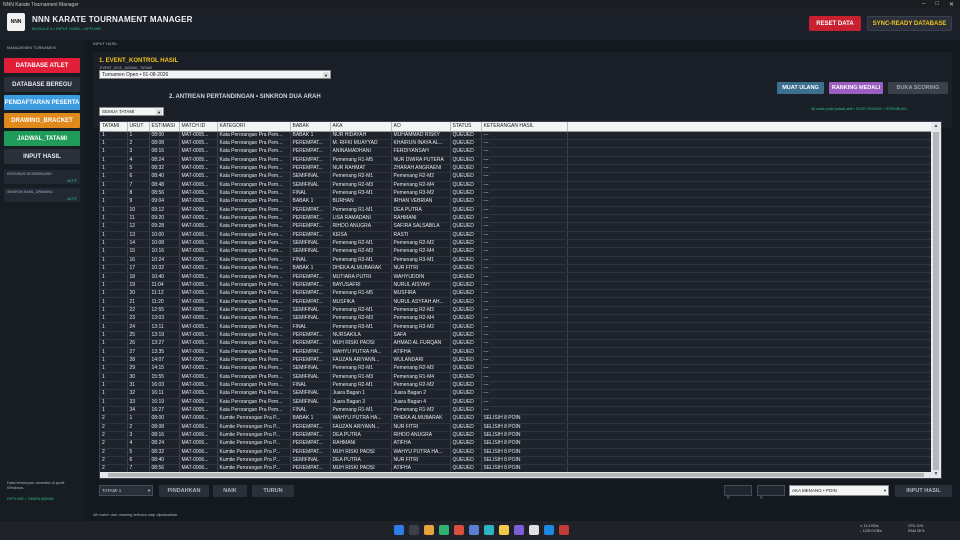  What do you see at coordinates (114, 127) in the screenshot?
I see `column-header: TATAMI` at bounding box center [114, 127].